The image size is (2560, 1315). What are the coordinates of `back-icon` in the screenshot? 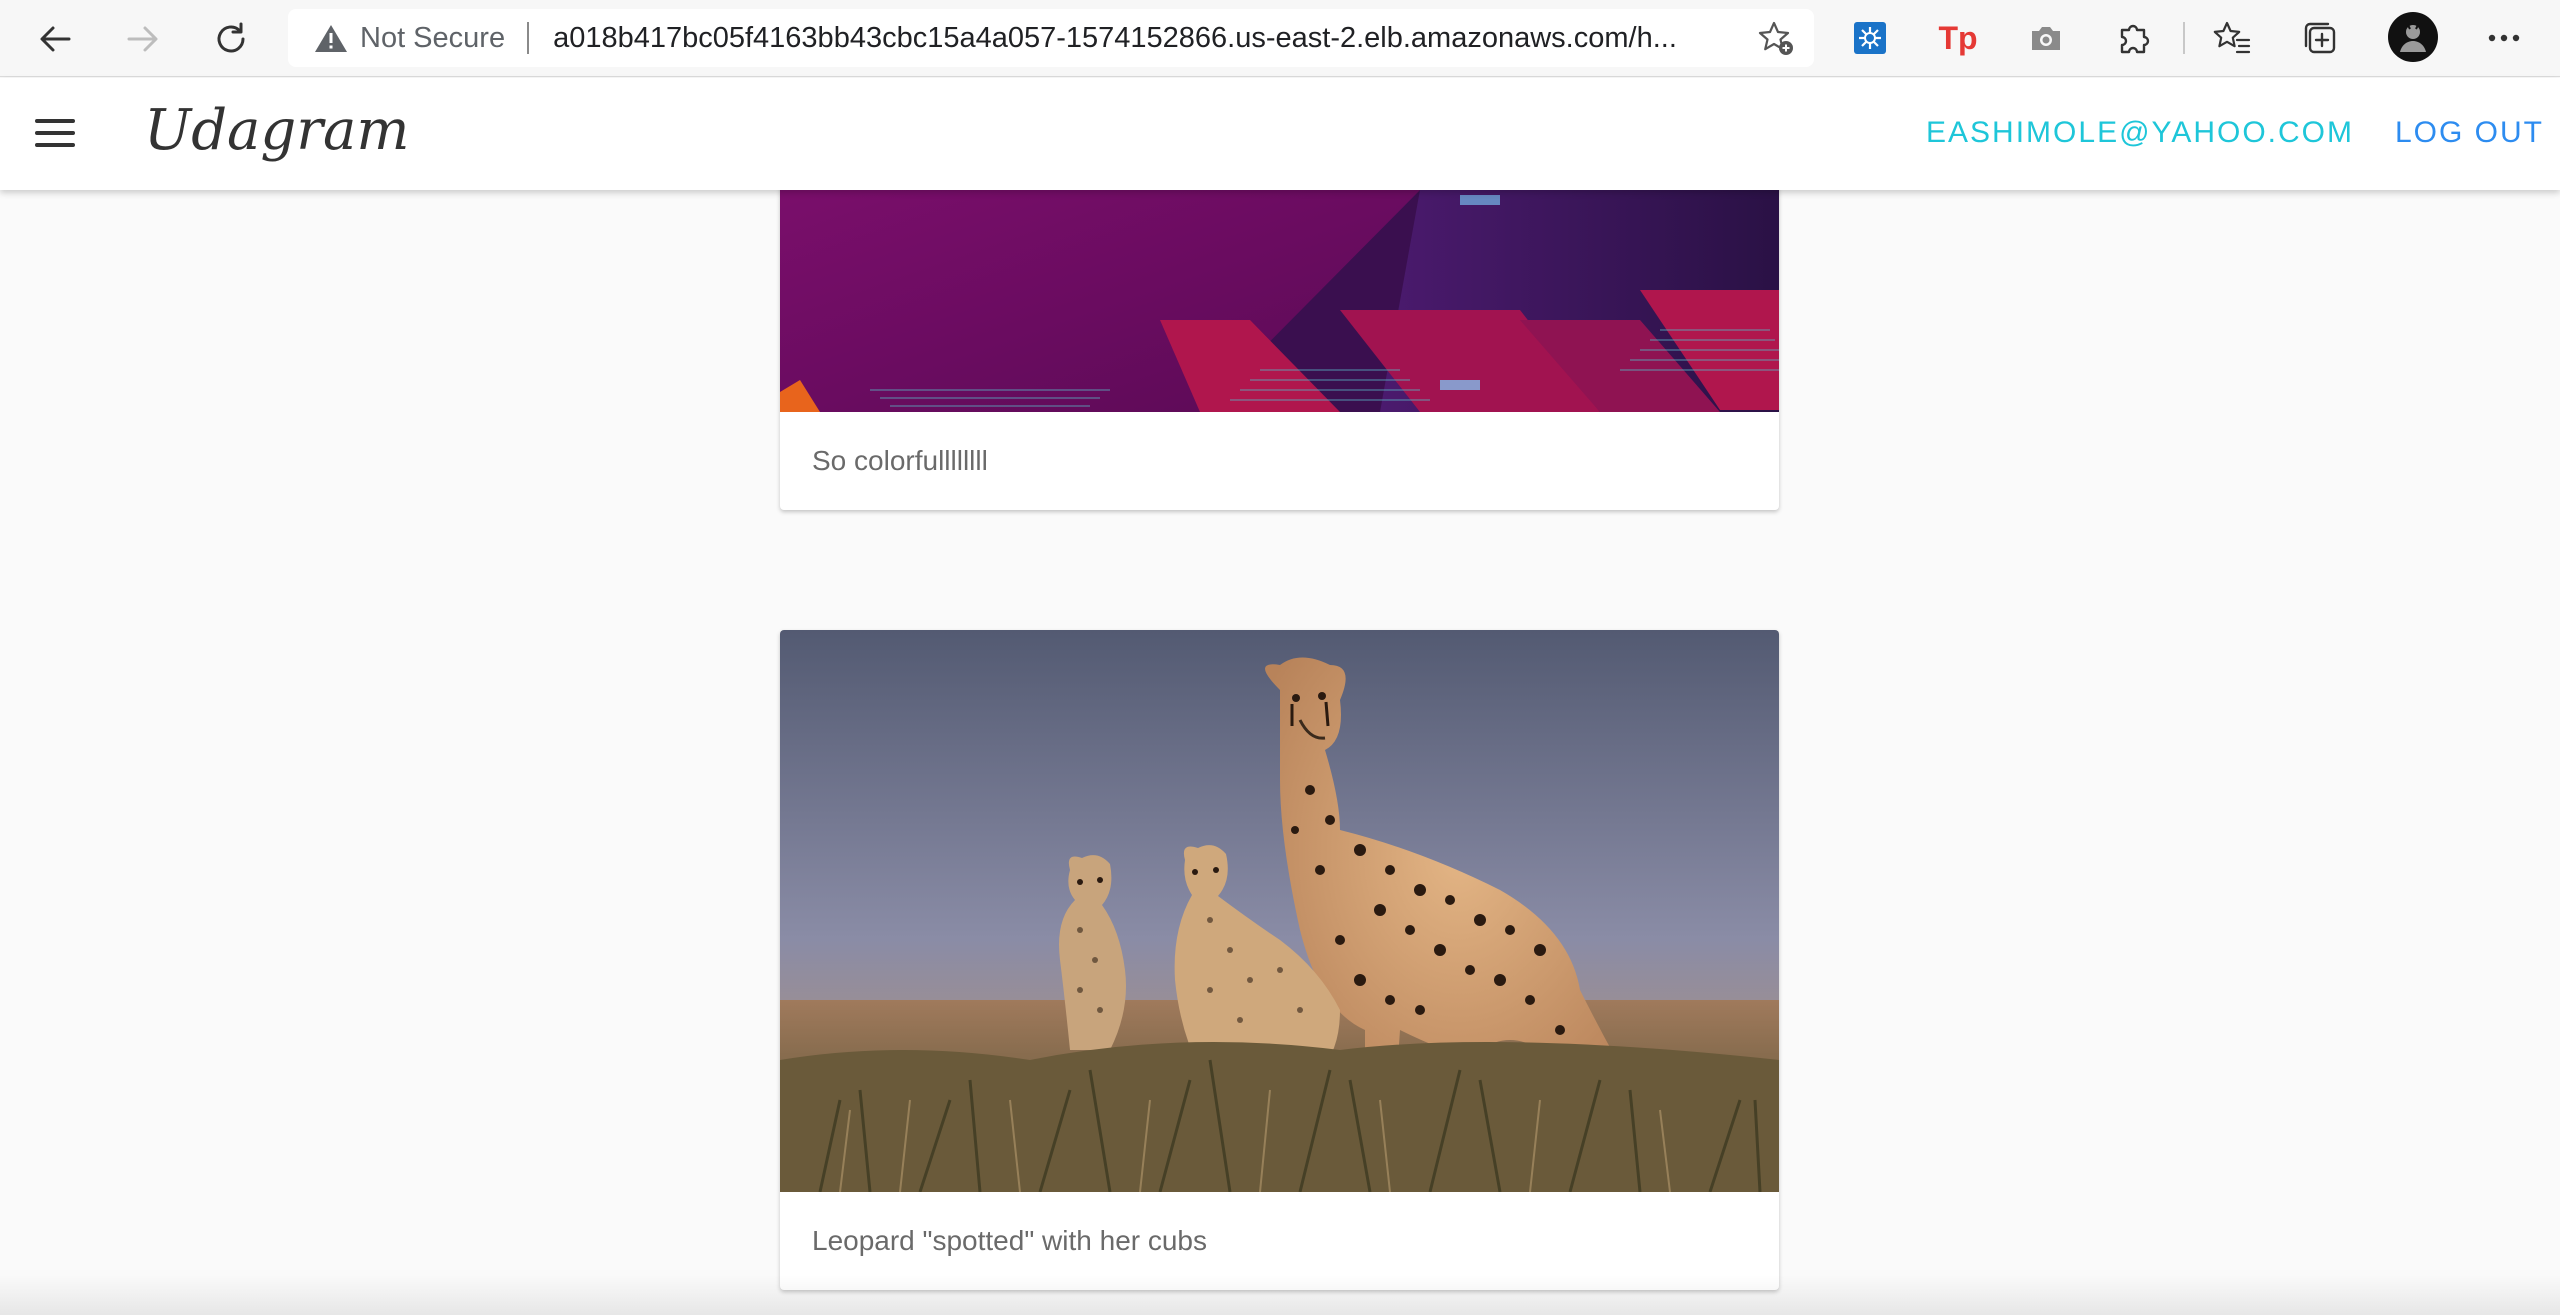 It's located at (55, 39).